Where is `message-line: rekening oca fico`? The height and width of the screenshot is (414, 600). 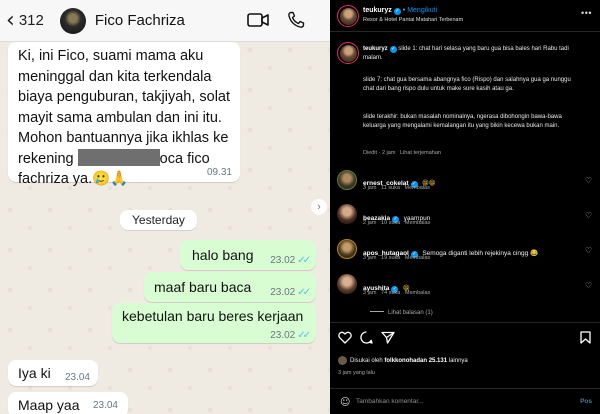 message-line: rekening oca fico is located at coordinates (124, 159).